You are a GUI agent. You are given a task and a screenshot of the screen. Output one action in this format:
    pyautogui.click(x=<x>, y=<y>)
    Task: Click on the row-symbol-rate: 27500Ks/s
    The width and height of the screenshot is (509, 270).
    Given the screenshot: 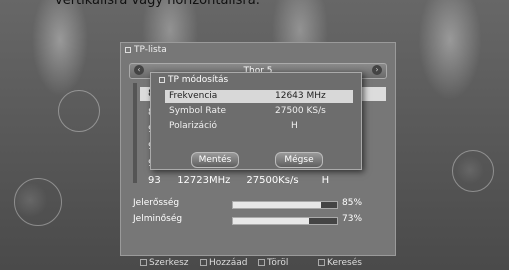 What is the action you would take?
    pyautogui.click(x=272, y=180)
    